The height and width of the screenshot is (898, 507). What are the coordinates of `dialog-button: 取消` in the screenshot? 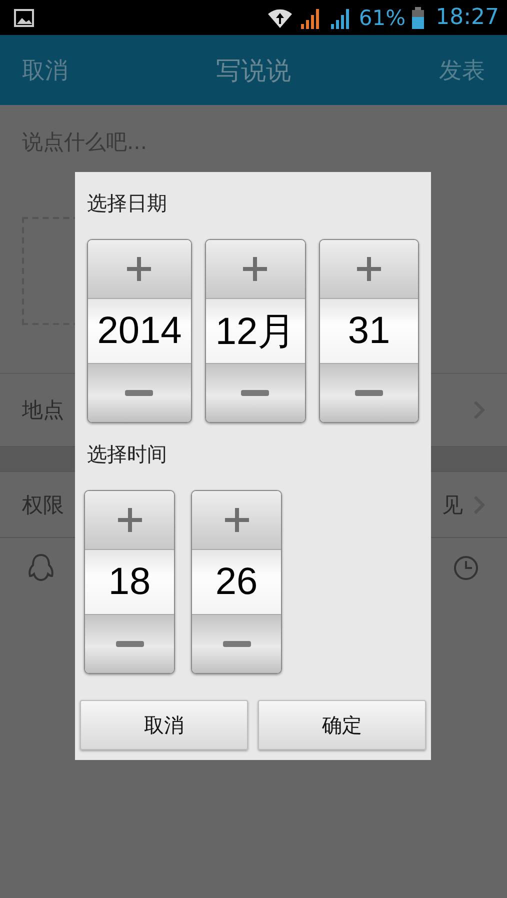 It's located at (164, 725).